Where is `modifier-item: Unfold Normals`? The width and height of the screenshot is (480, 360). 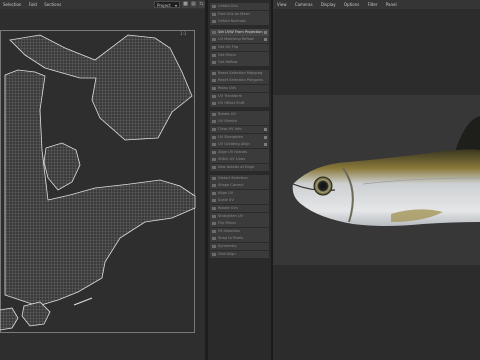 modifier-item: Unfold Normals is located at coordinates (239, 22).